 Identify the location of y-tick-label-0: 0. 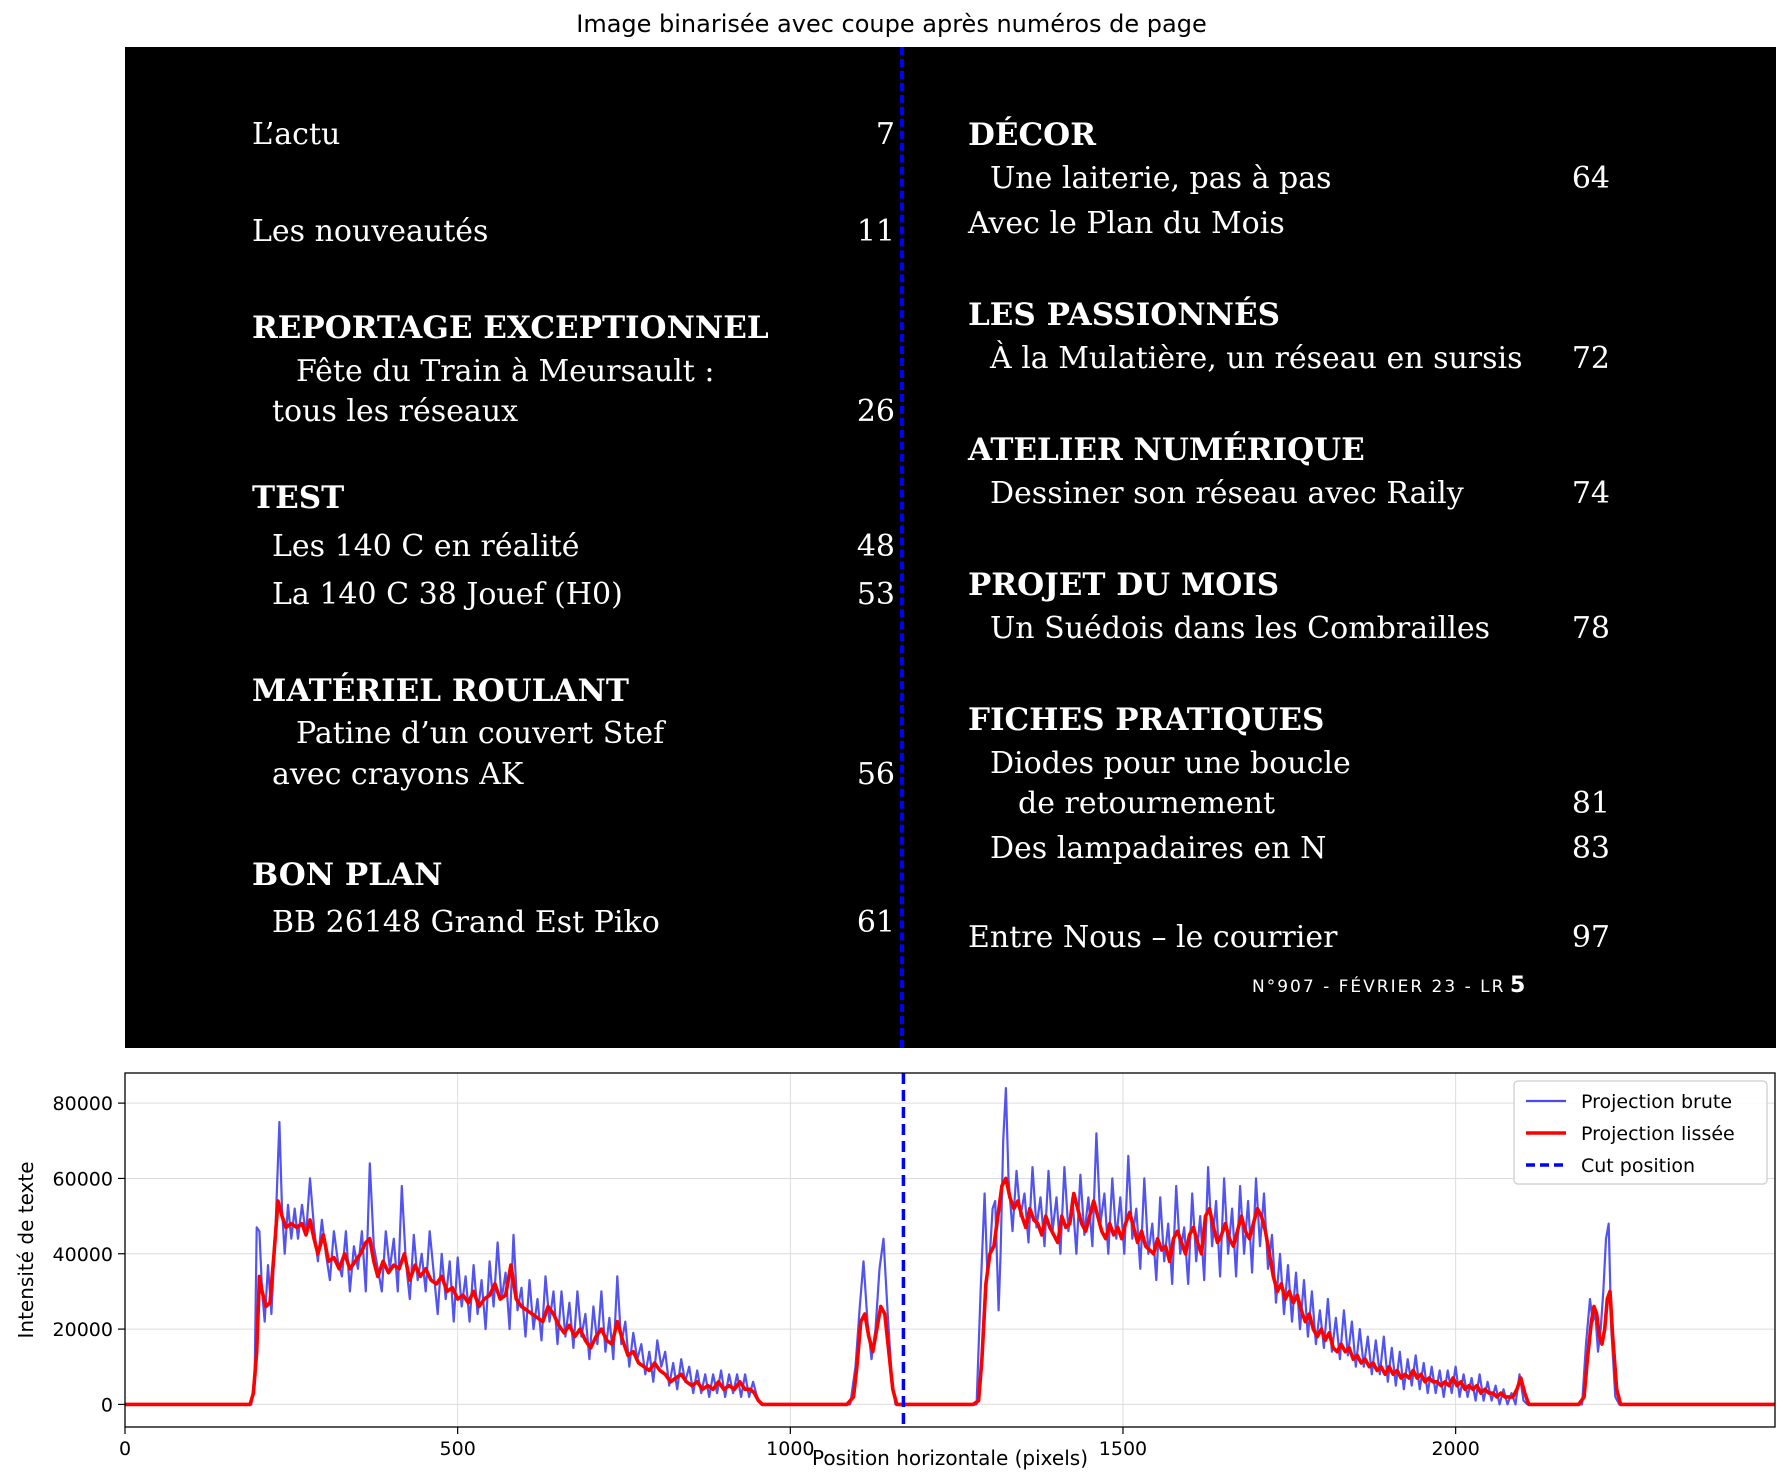
(107, 1405).